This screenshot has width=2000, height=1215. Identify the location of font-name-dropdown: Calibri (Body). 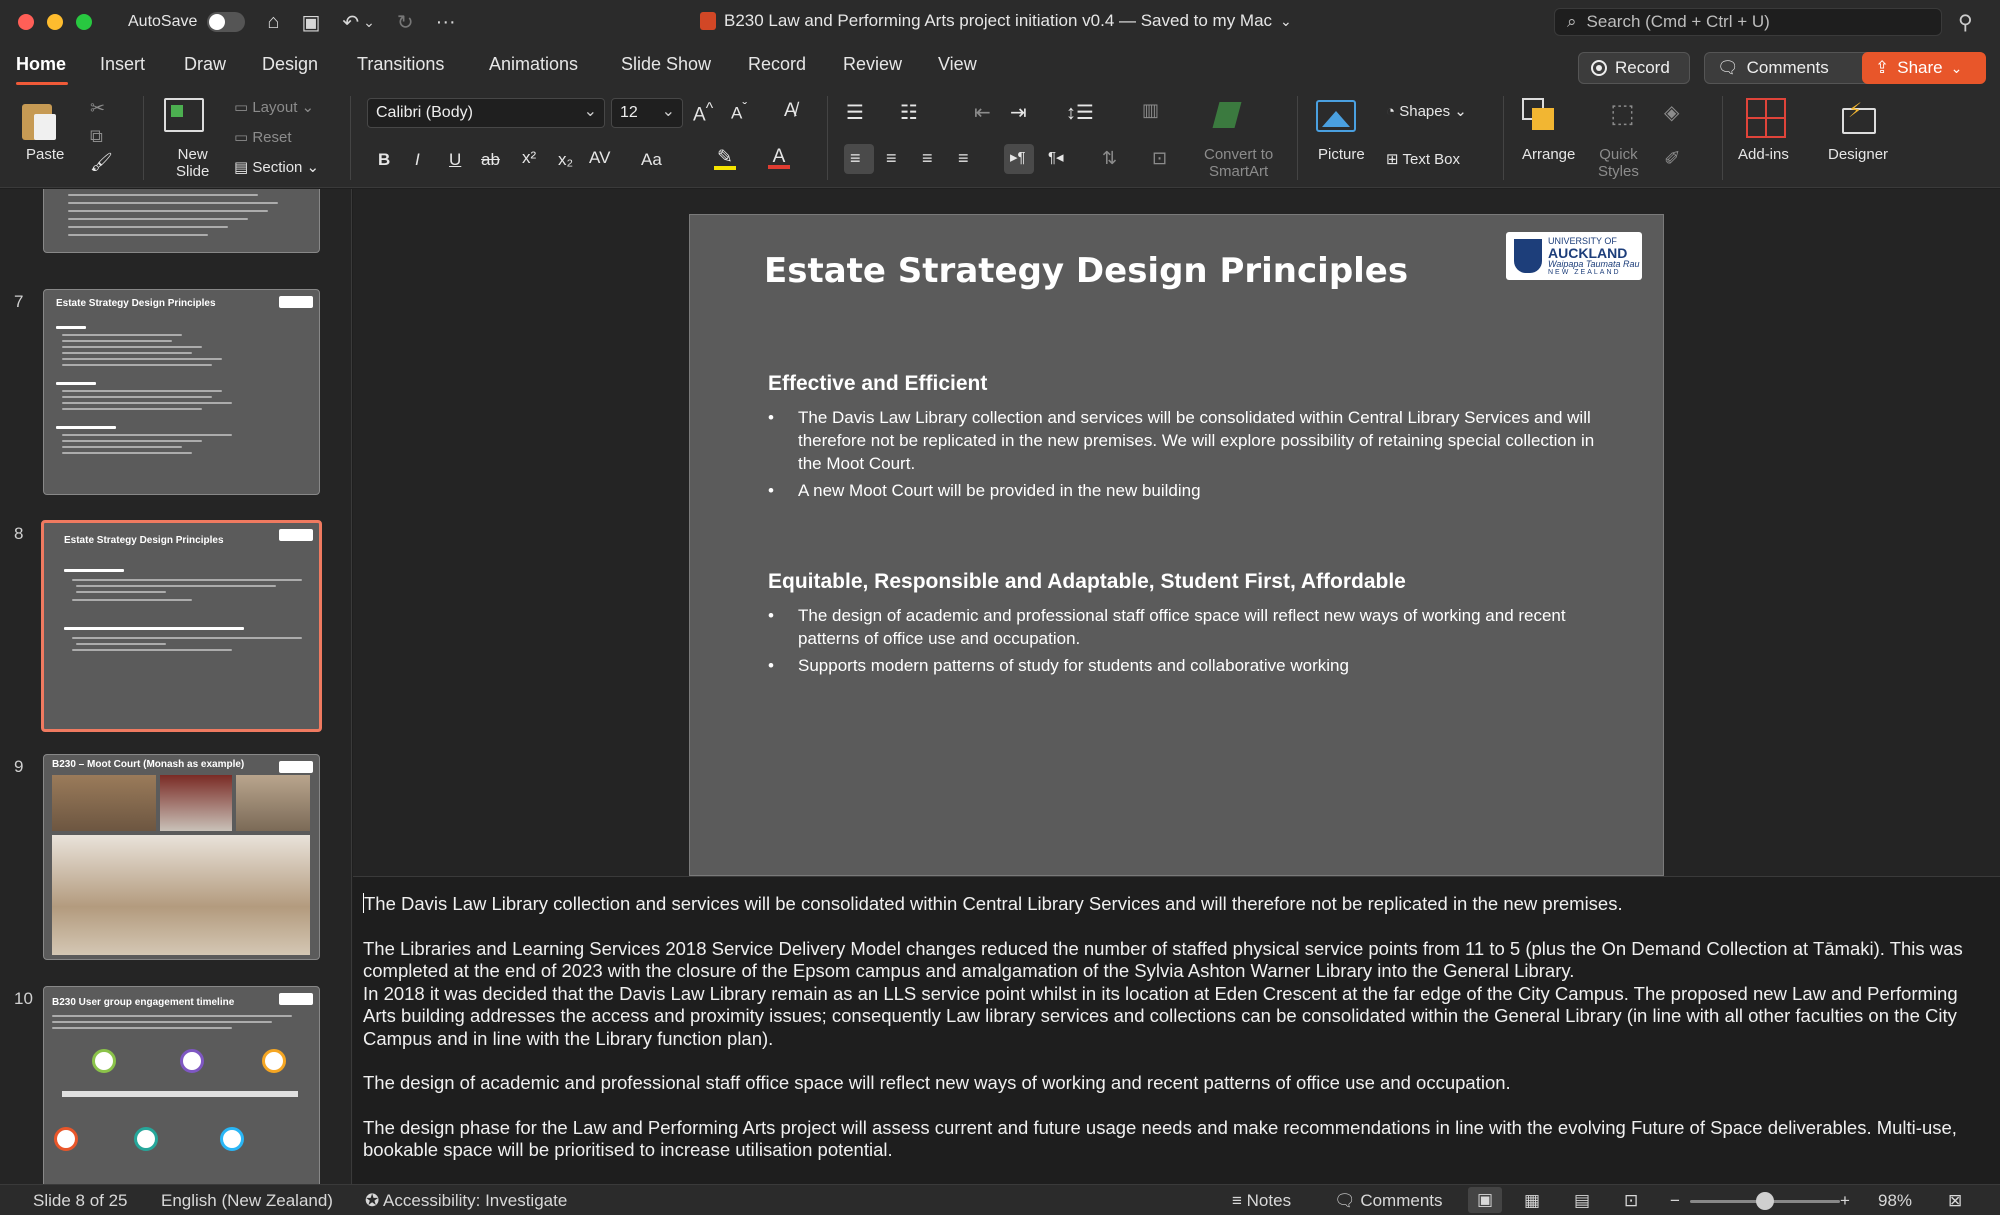
(486, 113).